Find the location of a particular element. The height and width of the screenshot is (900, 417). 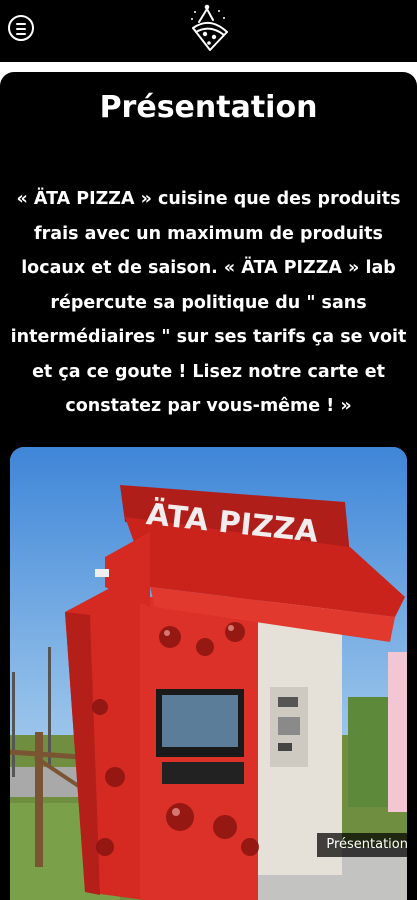

photo-caption: Présentation is located at coordinates (367, 845).